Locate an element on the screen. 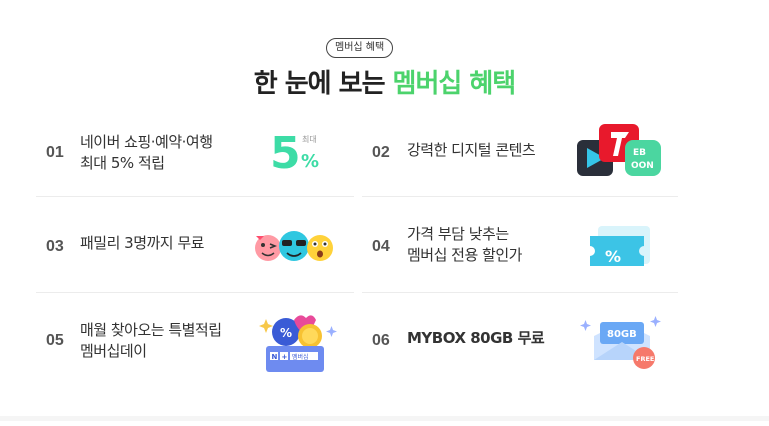  benefit-label-line1: 패밀리 3명까지 무료 is located at coordinates (142, 243).